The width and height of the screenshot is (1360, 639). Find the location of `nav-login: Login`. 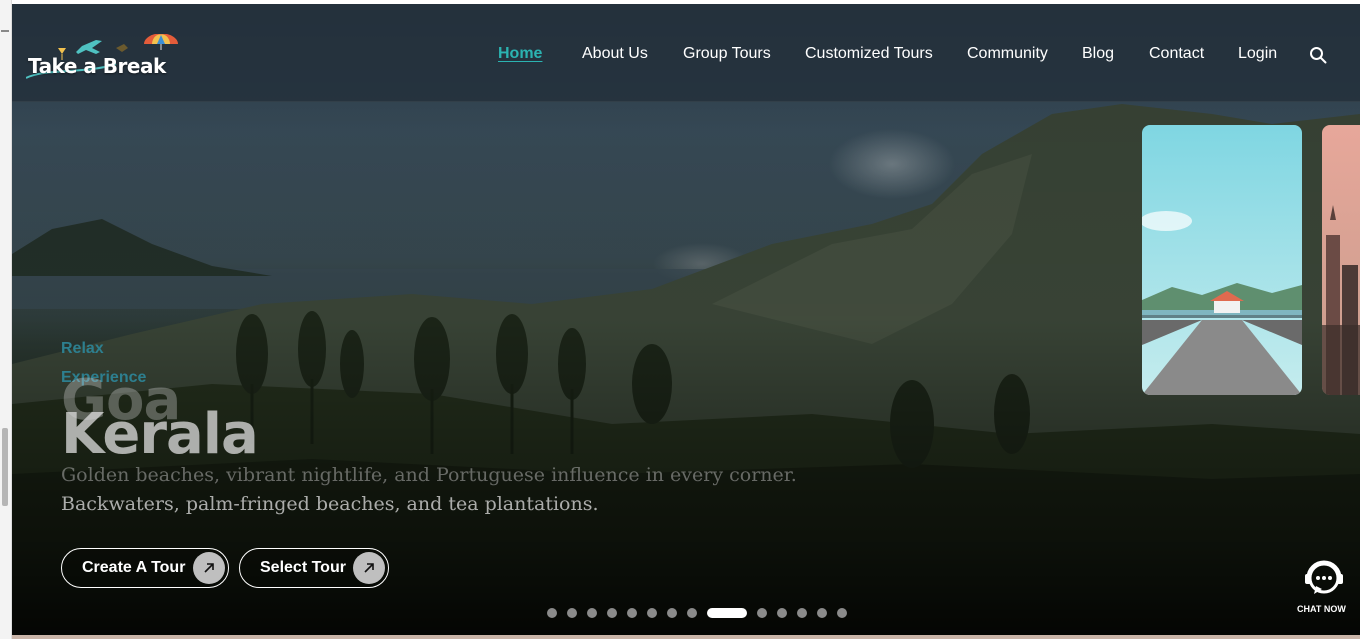

nav-login: Login is located at coordinates (1257, 54).